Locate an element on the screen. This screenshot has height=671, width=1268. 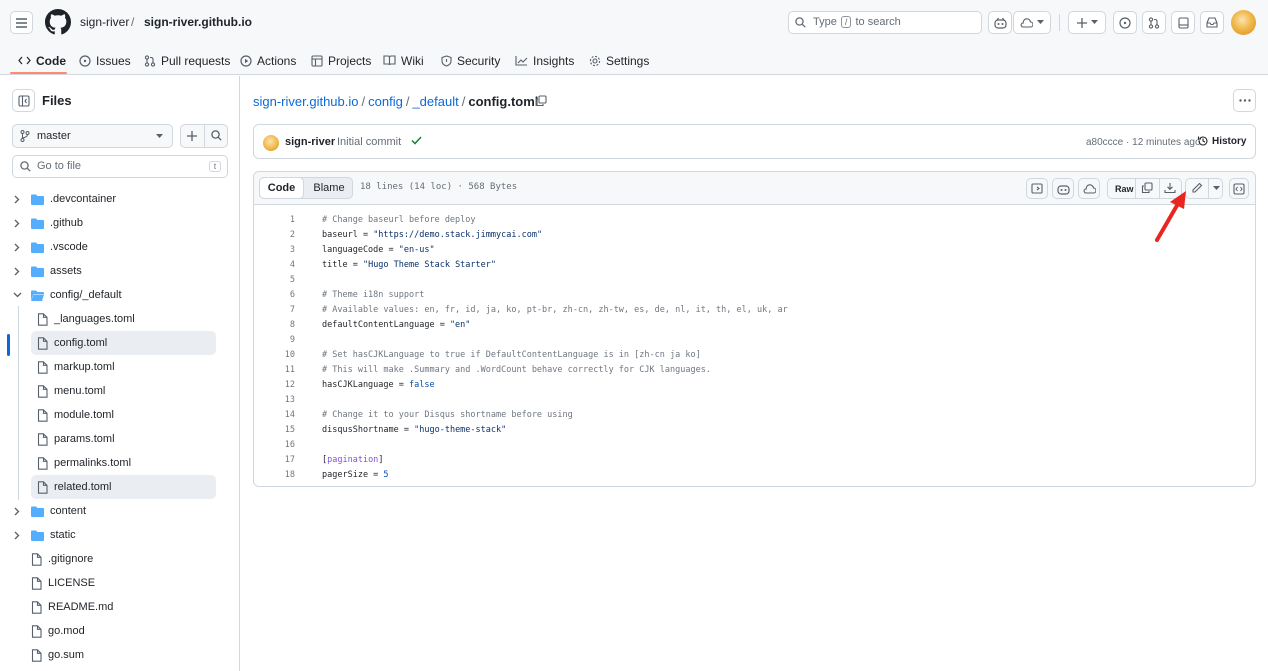
copilot-button is located at coordinates (1000, 22).